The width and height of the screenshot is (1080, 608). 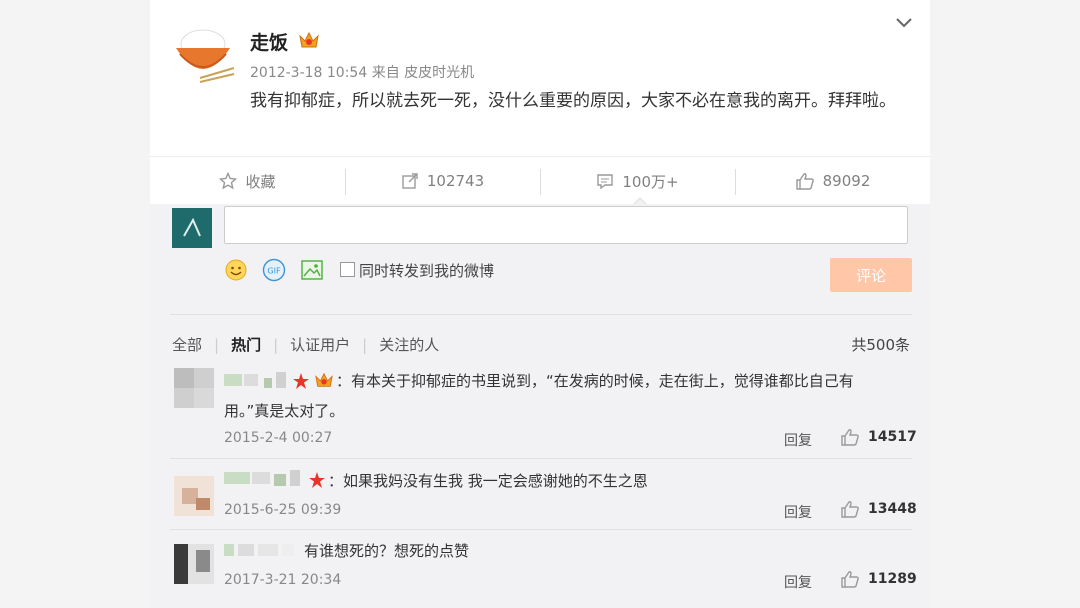 What do you see at coordinates (320, 344) in the screenshot?
I see `tab-verified: 认证用户` at bounding box center [320, 344].